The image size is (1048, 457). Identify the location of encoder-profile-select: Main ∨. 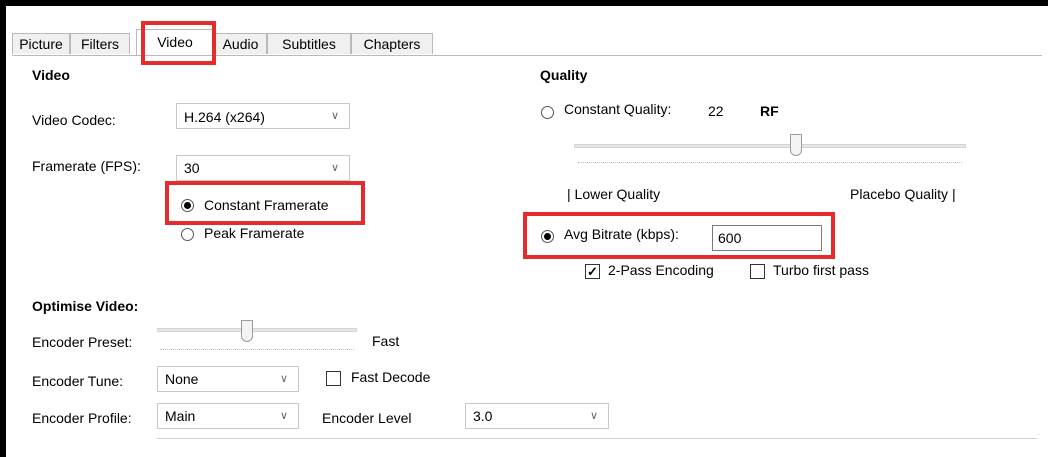
(228, 416).